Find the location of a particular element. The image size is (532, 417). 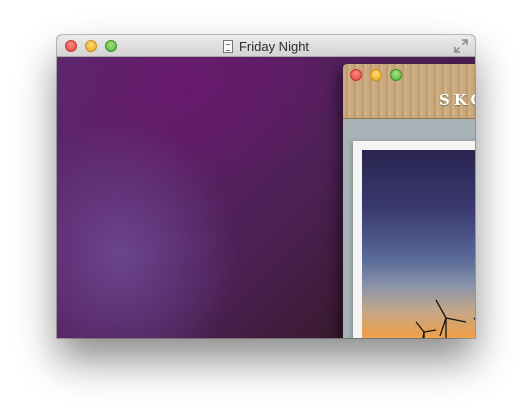

document-icon is located at coordinates (227, 46).